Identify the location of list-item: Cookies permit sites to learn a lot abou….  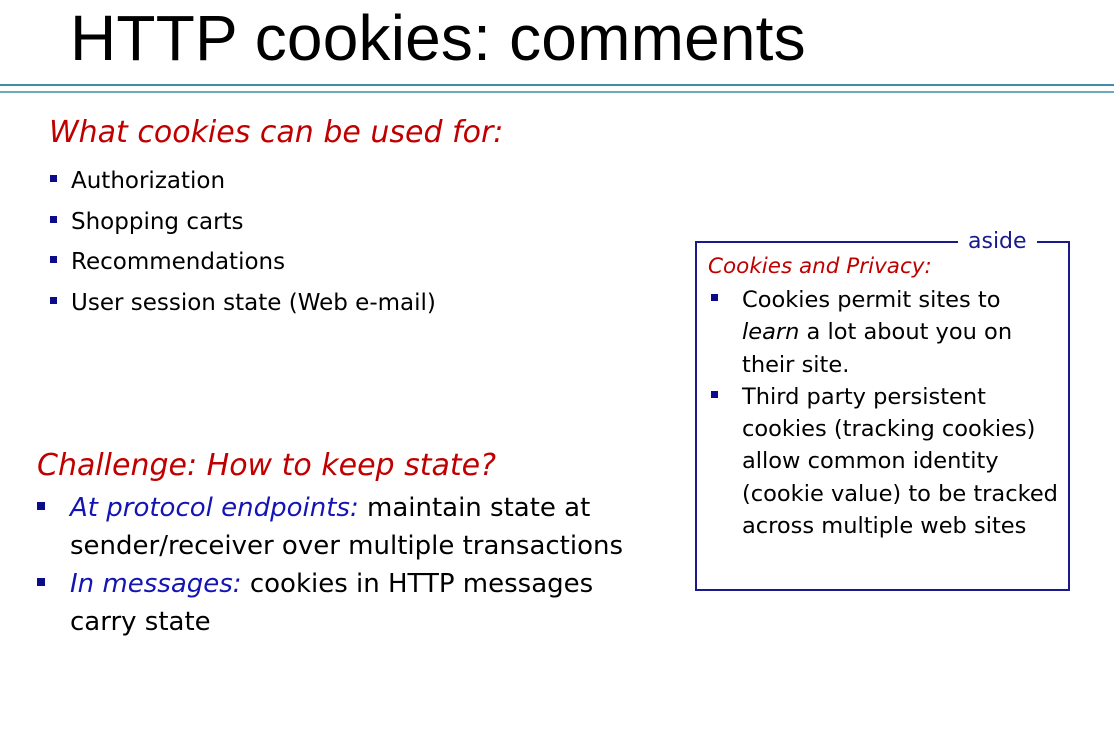
(886, 332).